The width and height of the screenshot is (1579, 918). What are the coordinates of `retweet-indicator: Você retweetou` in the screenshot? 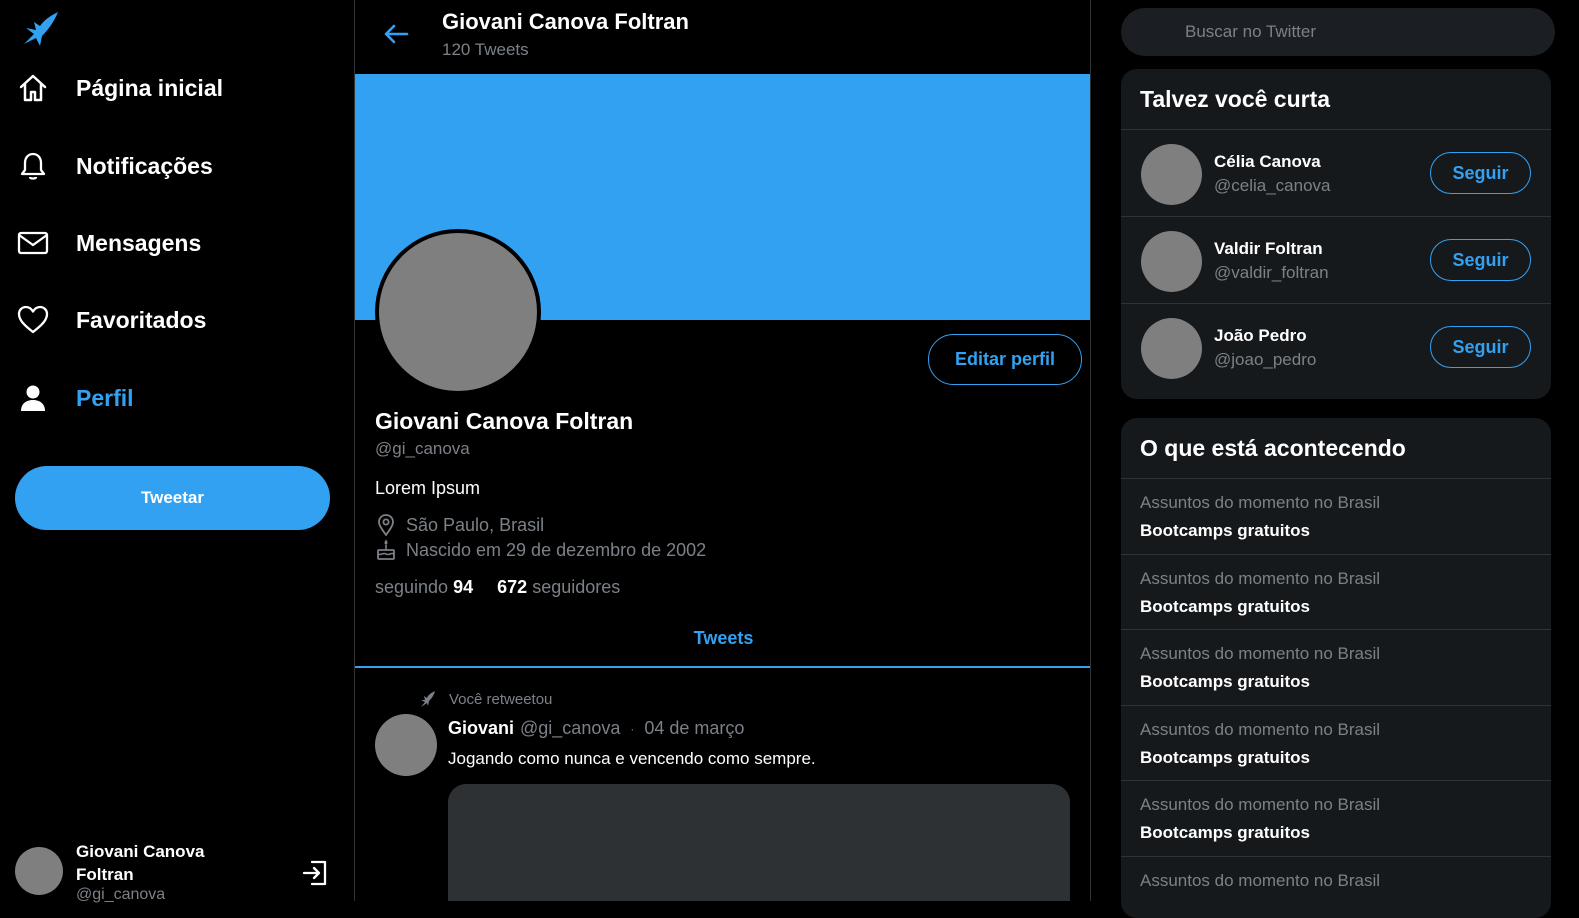 It's located at (485, 699).